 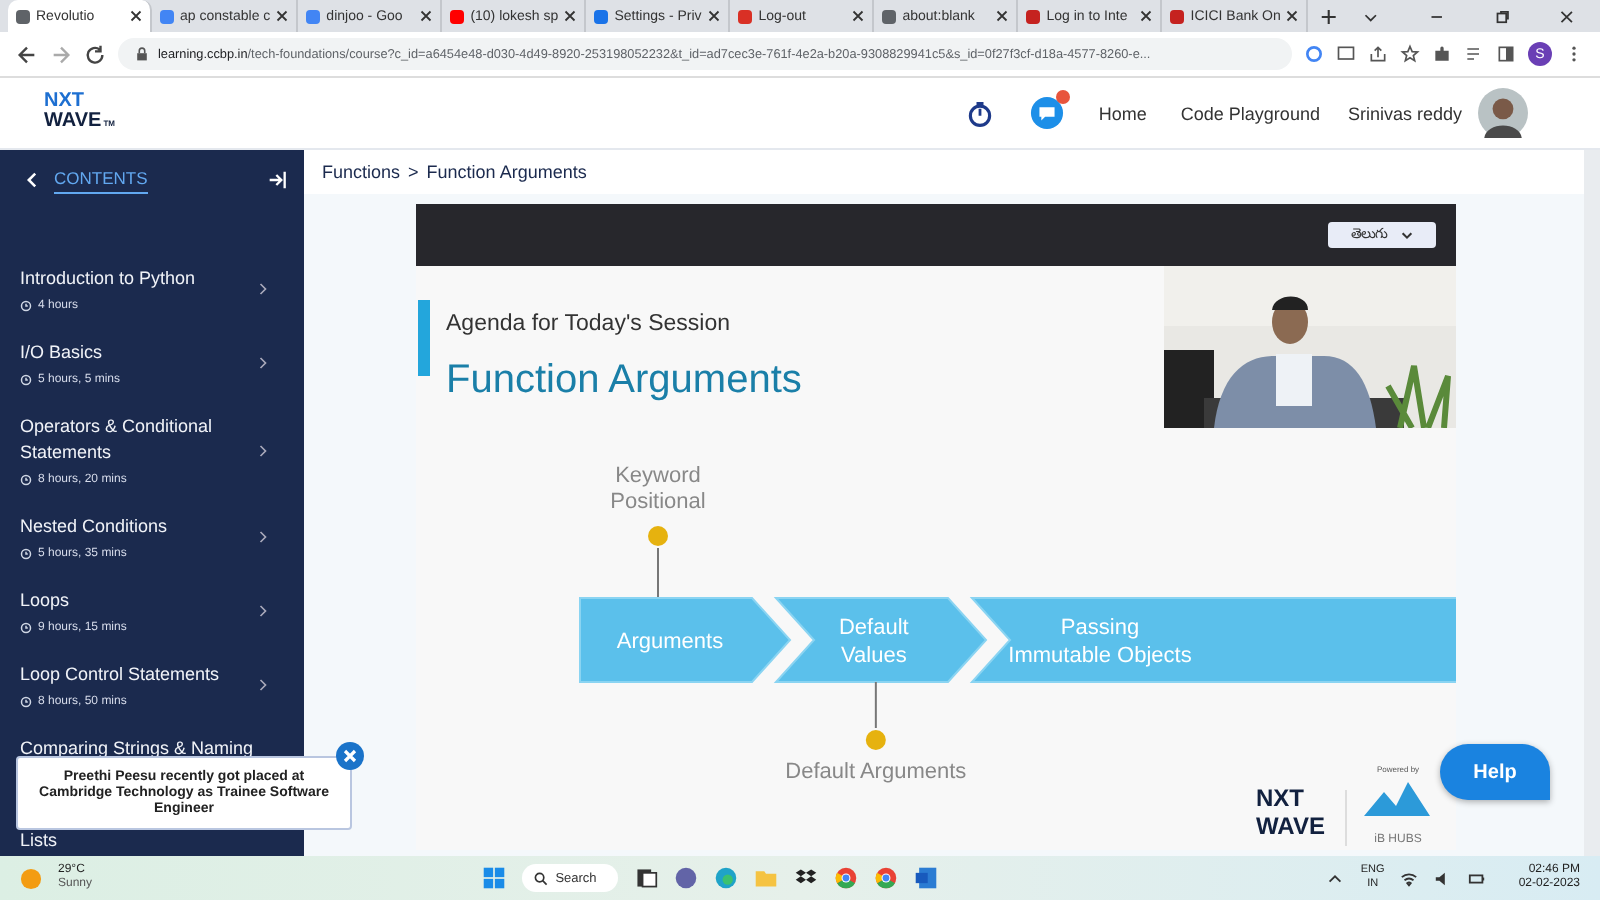 What do you see at coordinates (32, 180) in the screenshot?
I see `chevron-left-icon` at bounding box center [32, 180].